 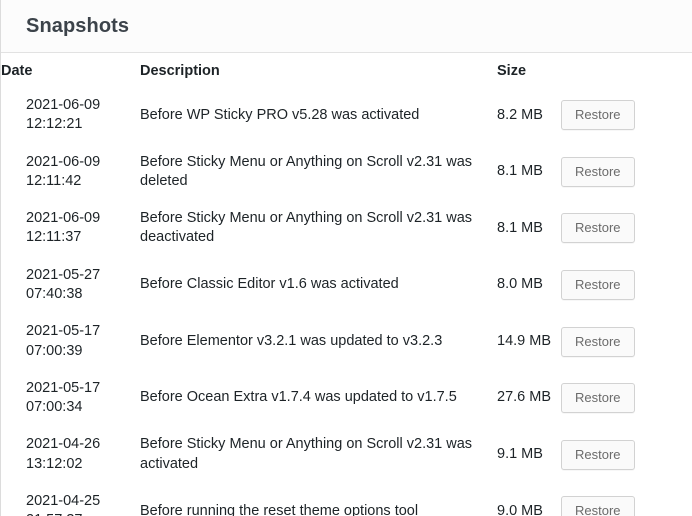 I want to click on cell-date: 2021-06-09 12:12:21, so click(x=70, y=115).